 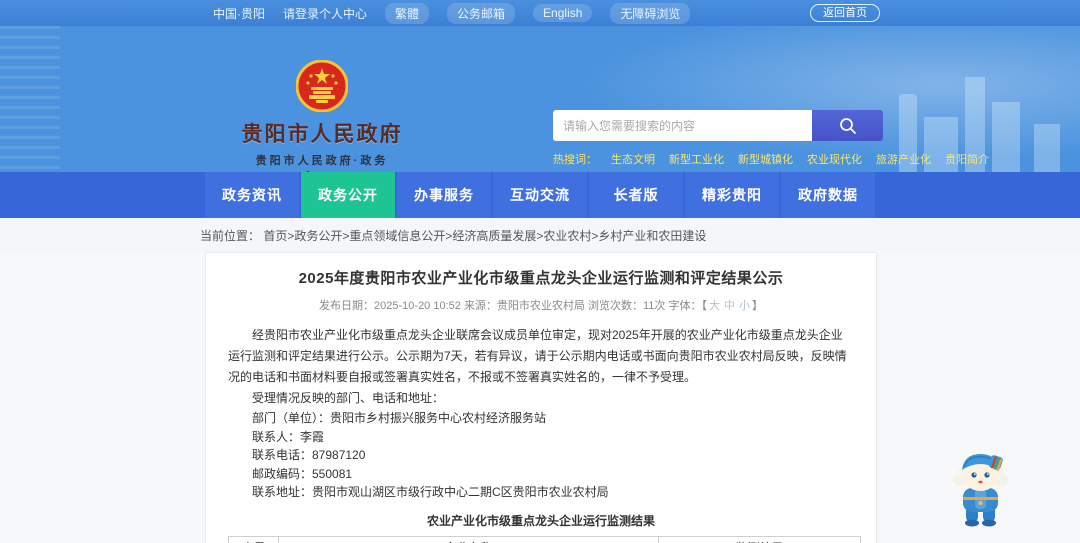 I want to click on search-box, so click(x=718, y=125).